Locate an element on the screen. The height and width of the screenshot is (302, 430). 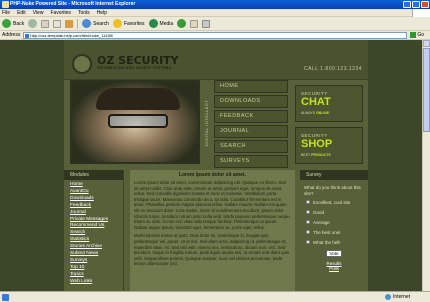
hero-image is located at coordinates (135, 122).